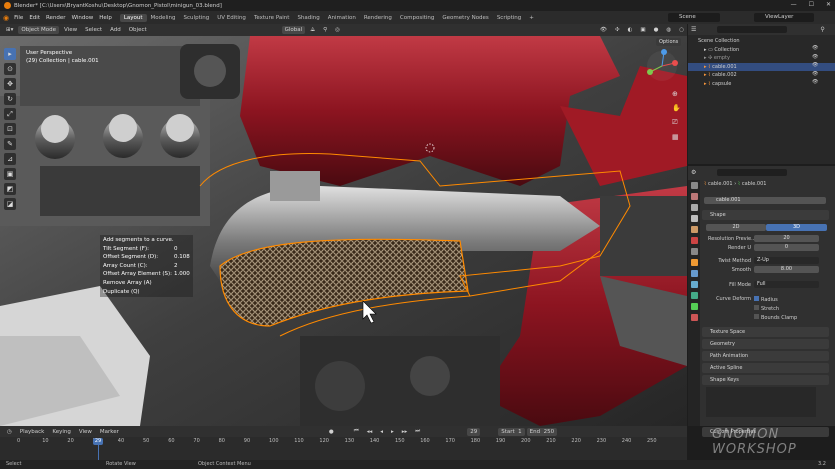 This screenshot has width=835, height=469. I want to click on scene-tab-icon, so click(694, 229).